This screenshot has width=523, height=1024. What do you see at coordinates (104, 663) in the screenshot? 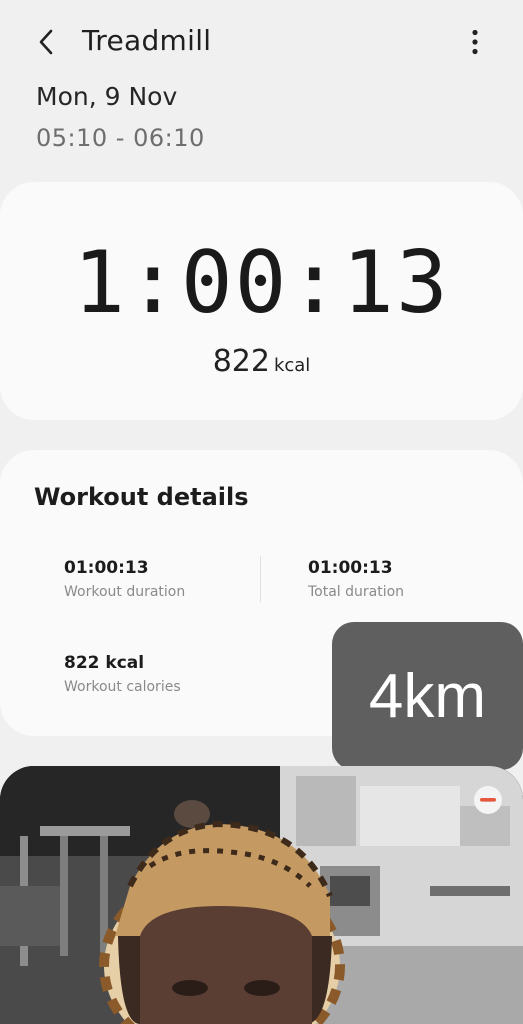
I see `stat-value: 822 kcal` at bounding box center [104, 663].